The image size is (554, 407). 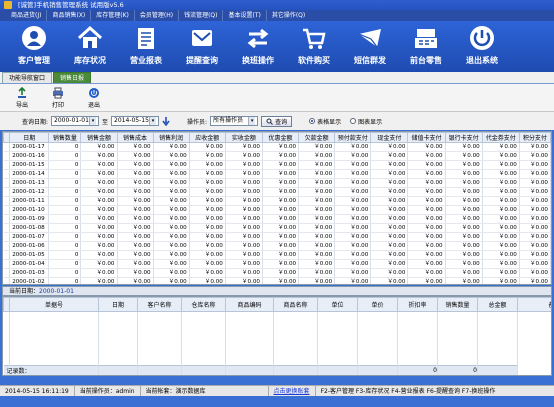 I want to click on report-nav-button: 营业报表, so click(x=146, y=46).